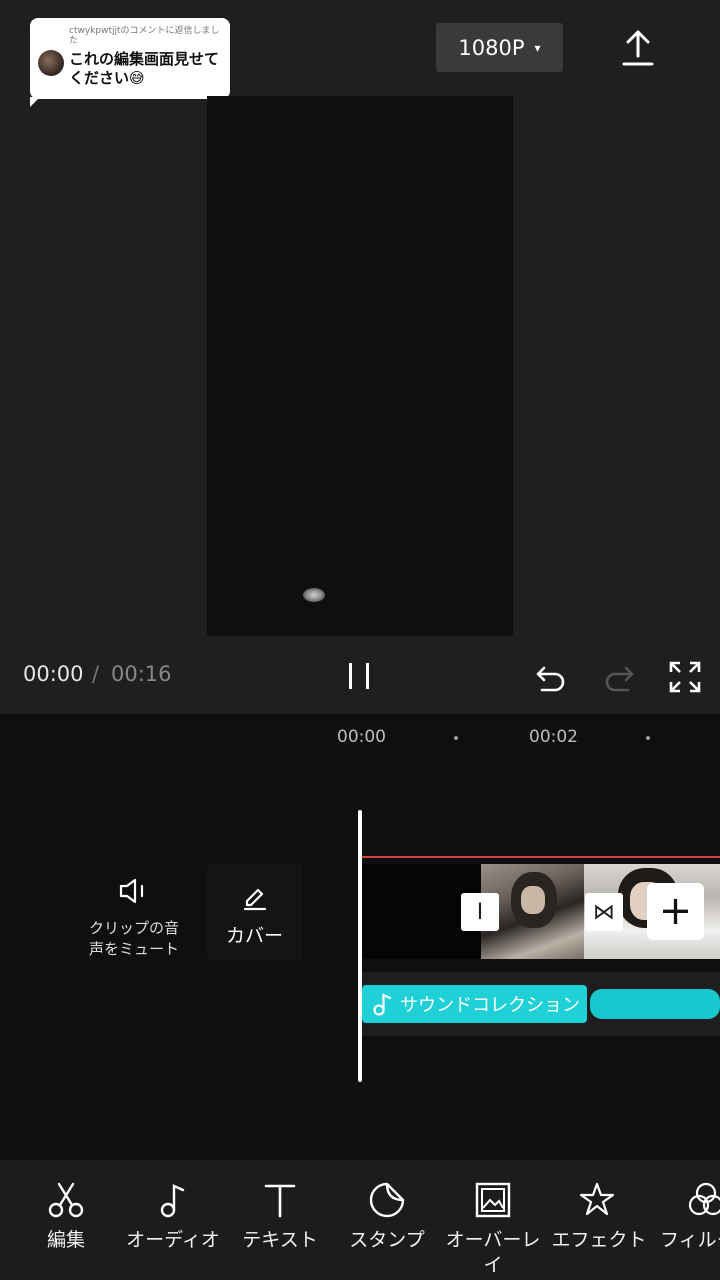 Image resolution: width=720 pixels, height=1280 pixels. I want to click on redo-icon, so click(619, 679).